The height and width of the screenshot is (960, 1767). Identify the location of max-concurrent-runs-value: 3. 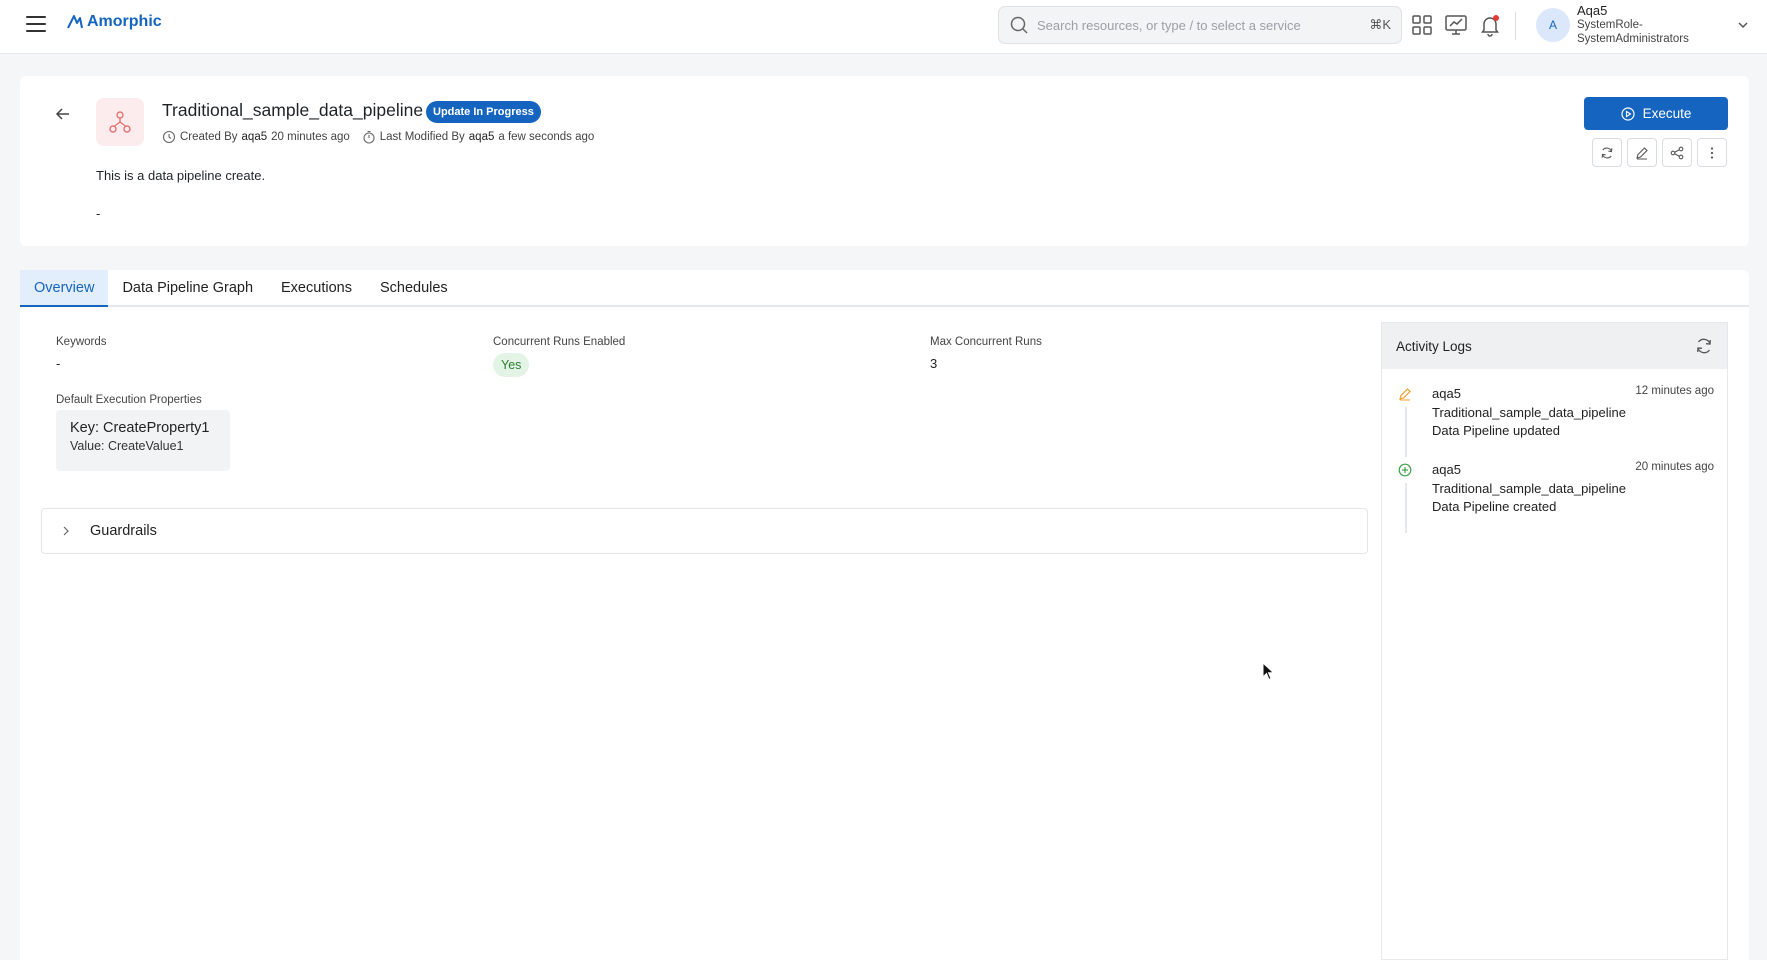
(934, 363).